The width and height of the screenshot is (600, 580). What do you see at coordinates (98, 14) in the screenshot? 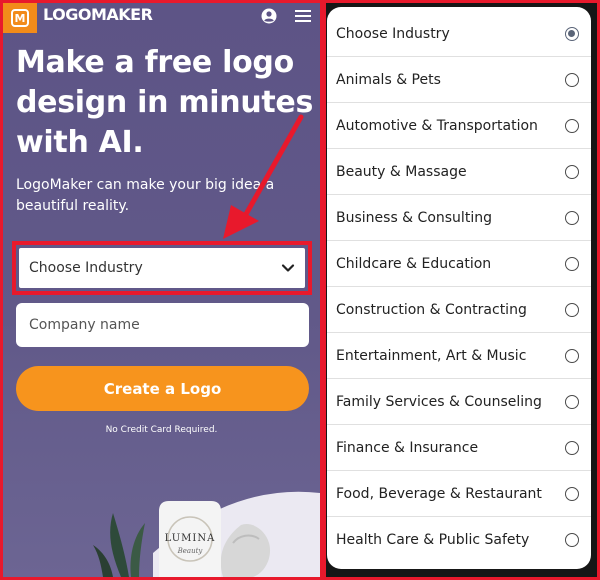
I see `brand-name: LOGOMAKER` at bounding box center [98, 14].